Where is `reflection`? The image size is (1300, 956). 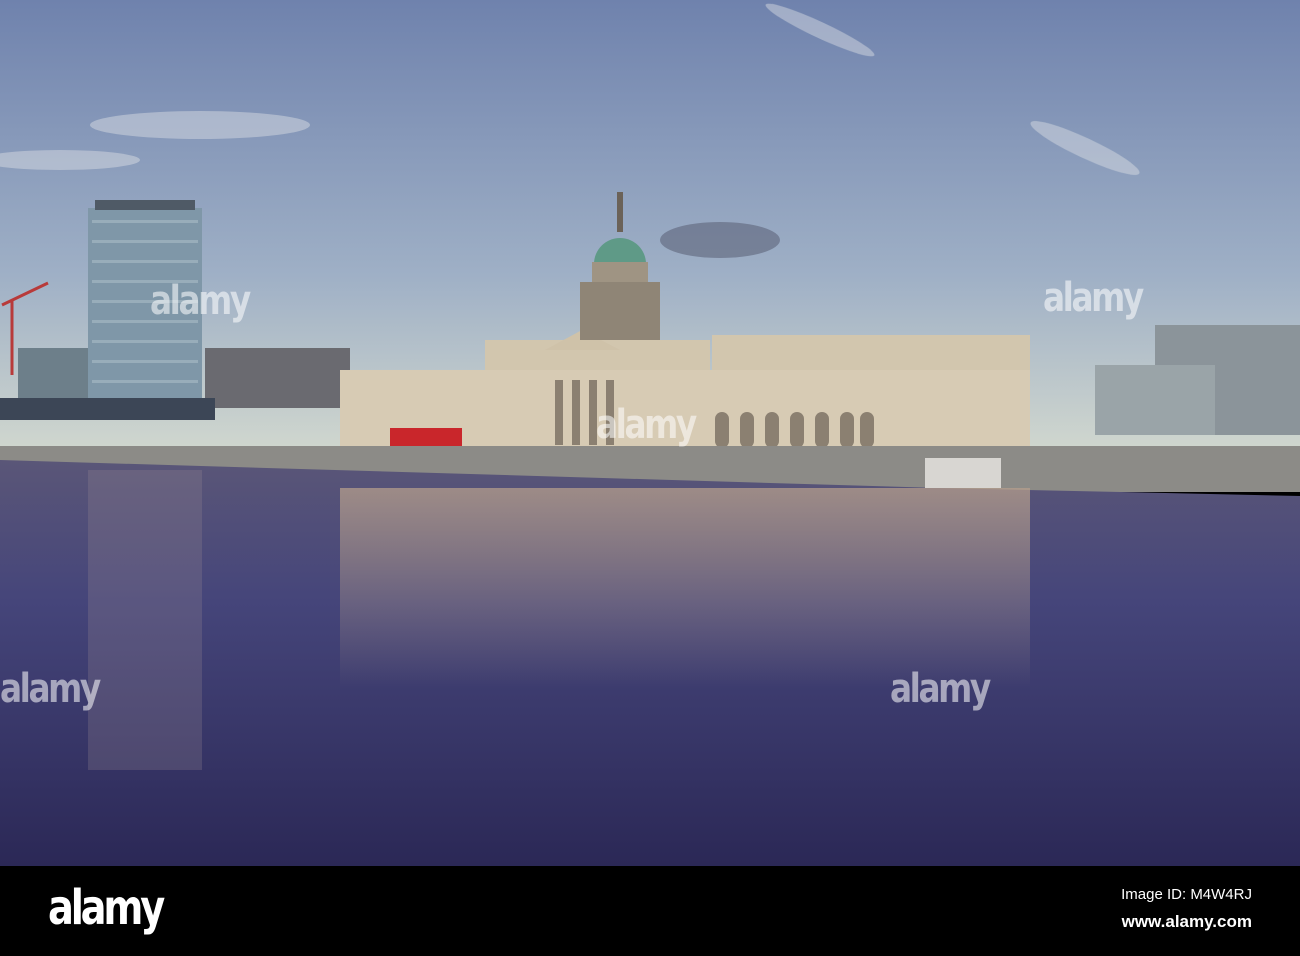
reflection is located at coordinates (685, 588).